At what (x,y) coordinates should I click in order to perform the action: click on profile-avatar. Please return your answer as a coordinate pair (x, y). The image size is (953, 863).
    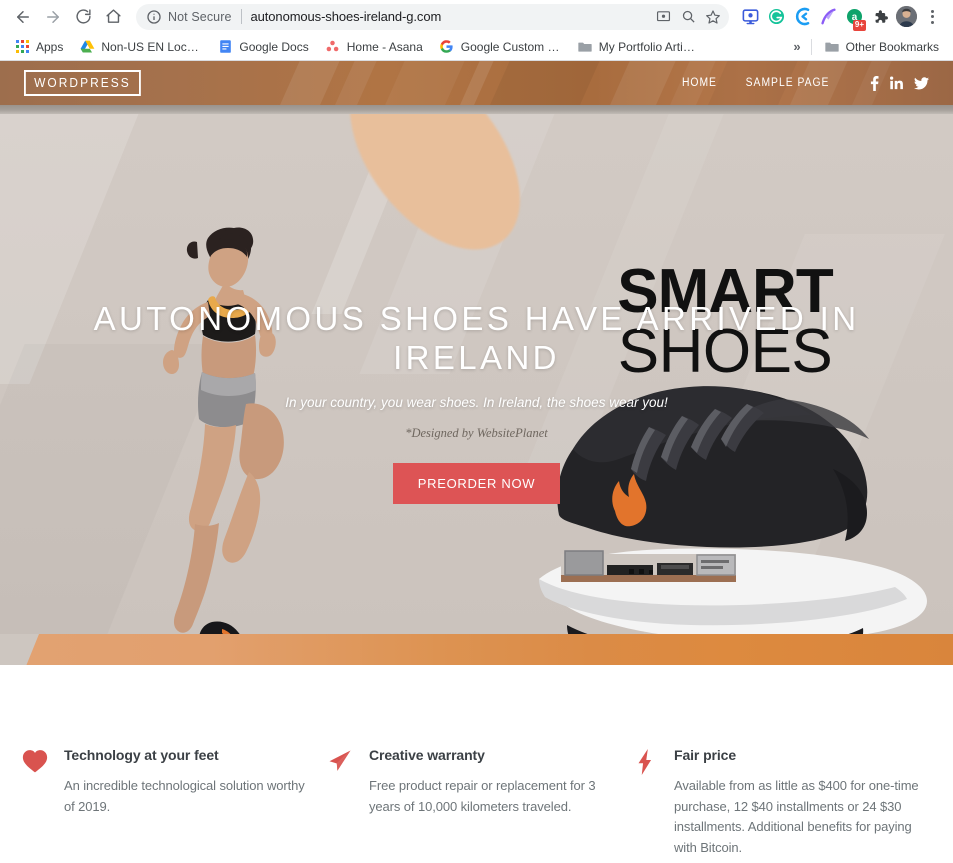
    Looking at the image, I should click on (906, 17).